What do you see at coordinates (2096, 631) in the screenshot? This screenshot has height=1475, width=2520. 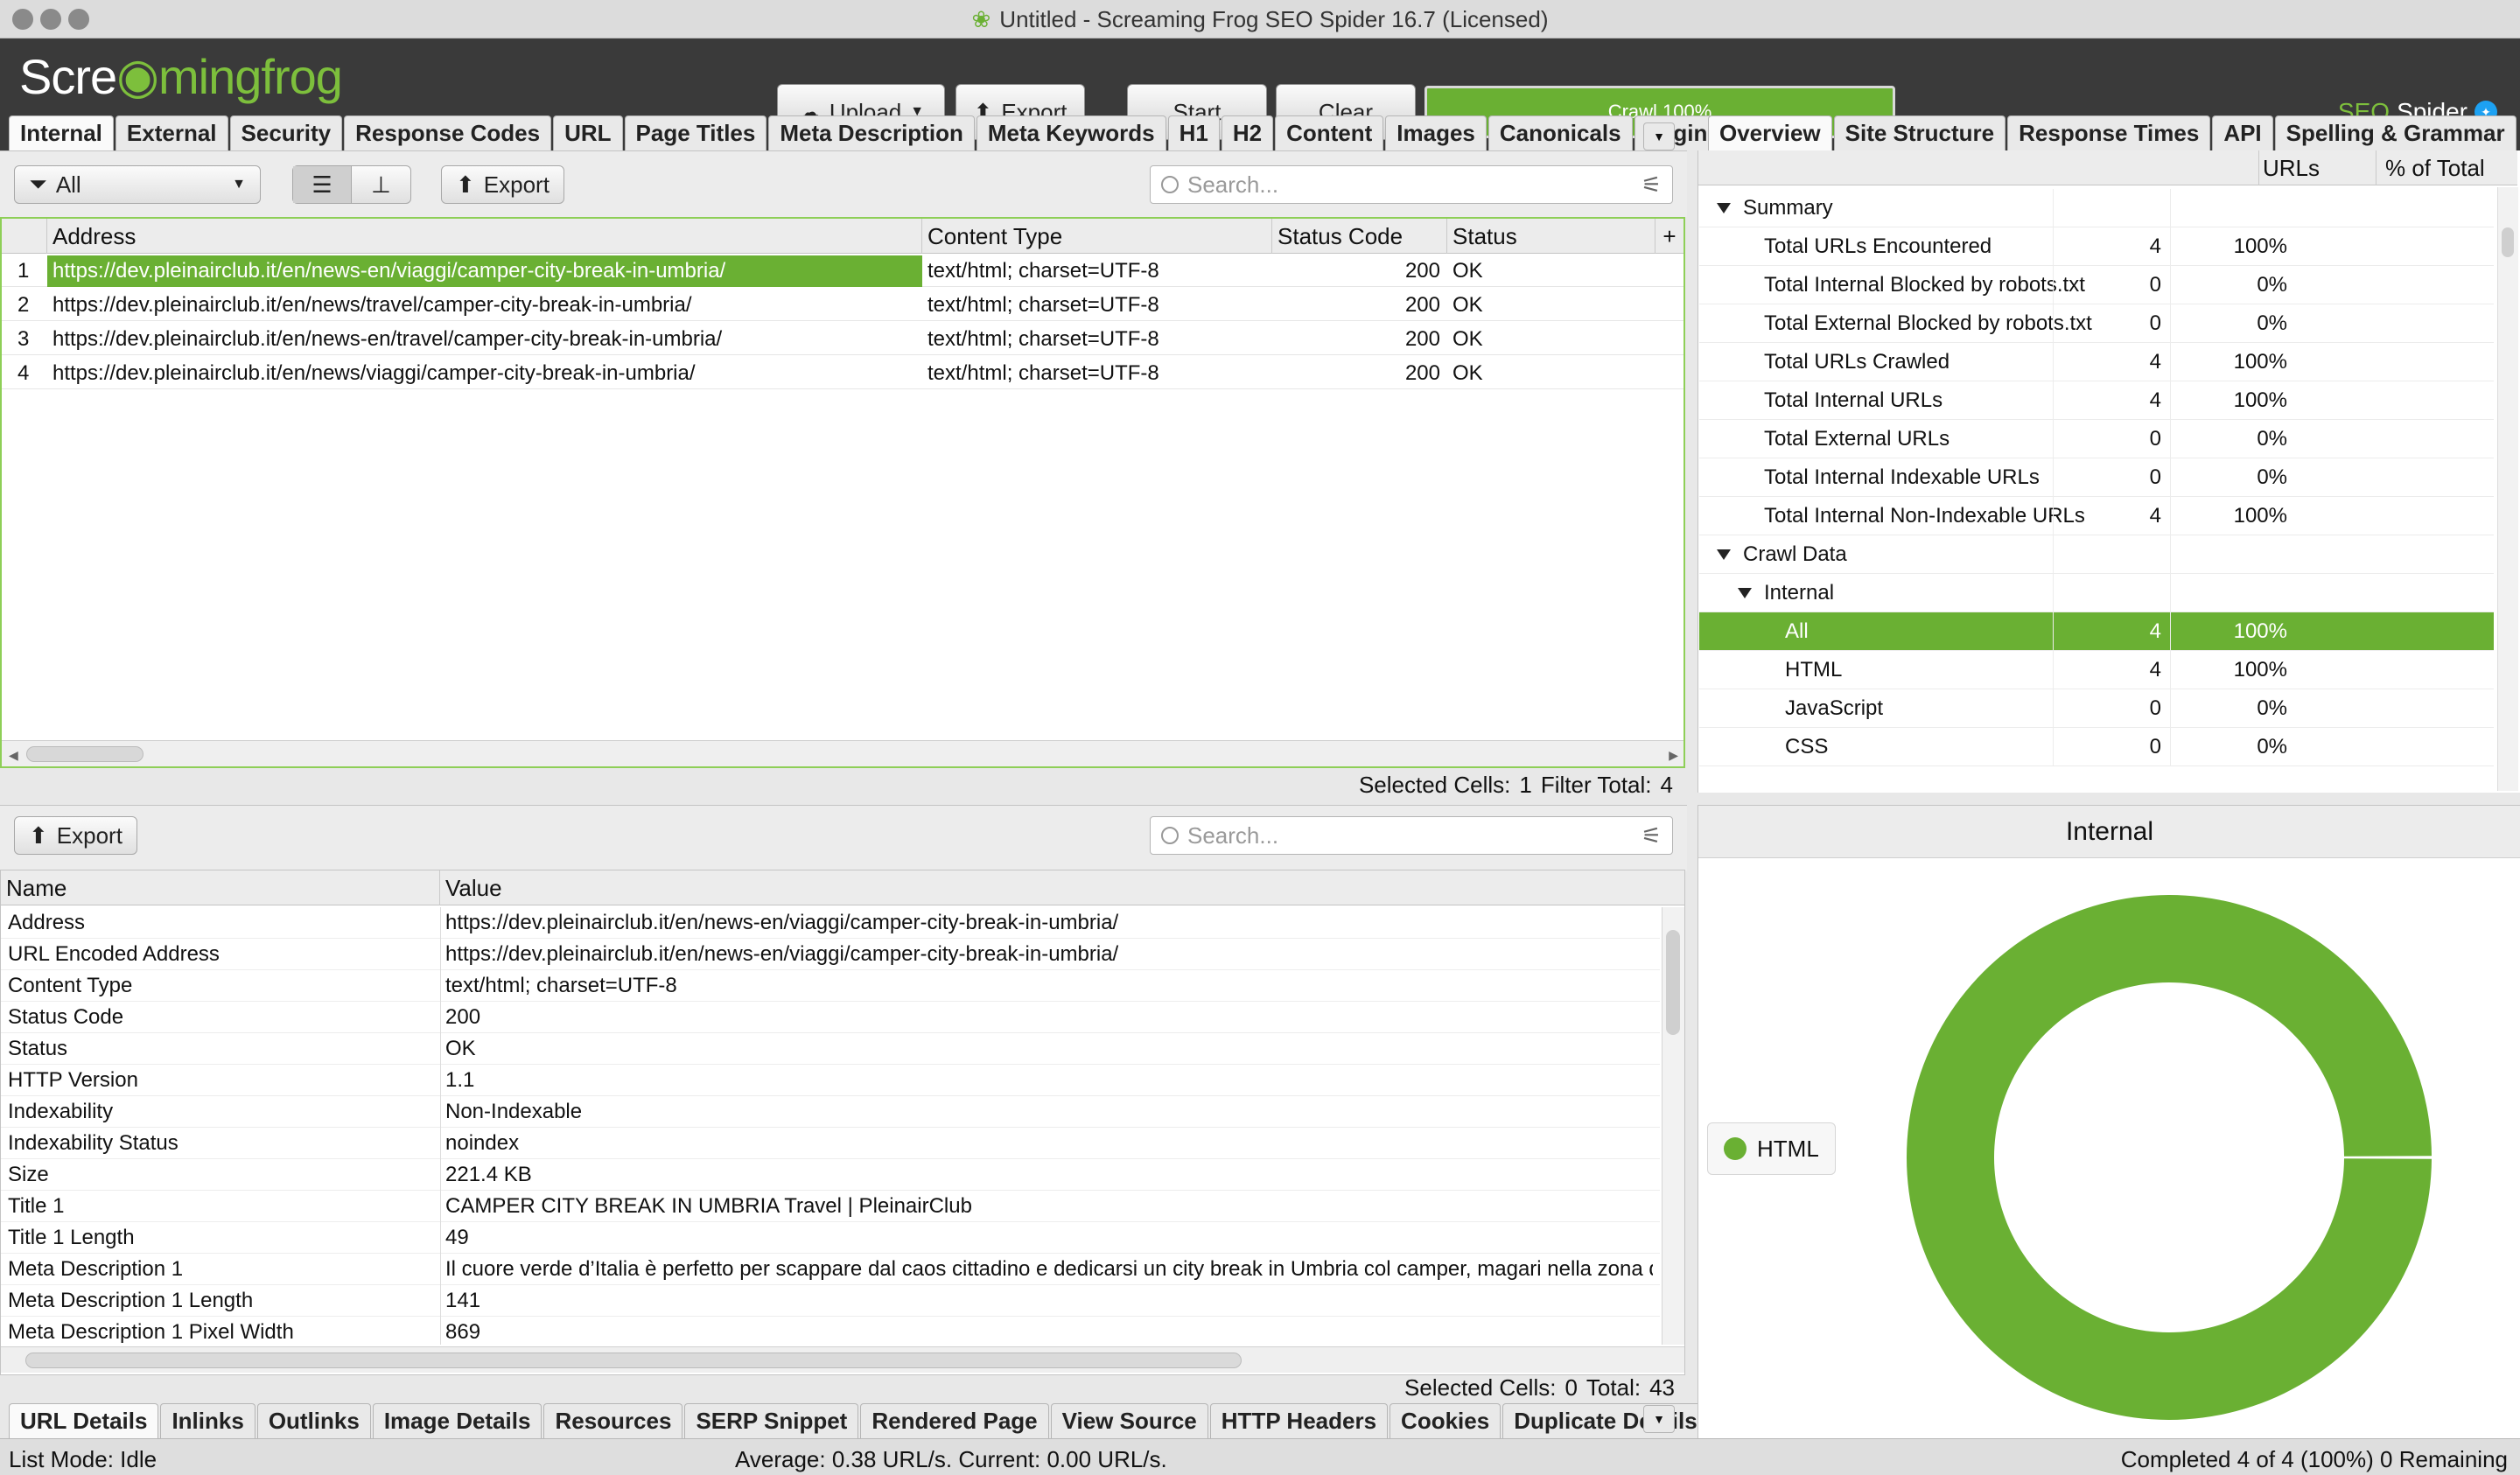 I see `tree-item: All 4 100%` at bounding box center [2096, 631].